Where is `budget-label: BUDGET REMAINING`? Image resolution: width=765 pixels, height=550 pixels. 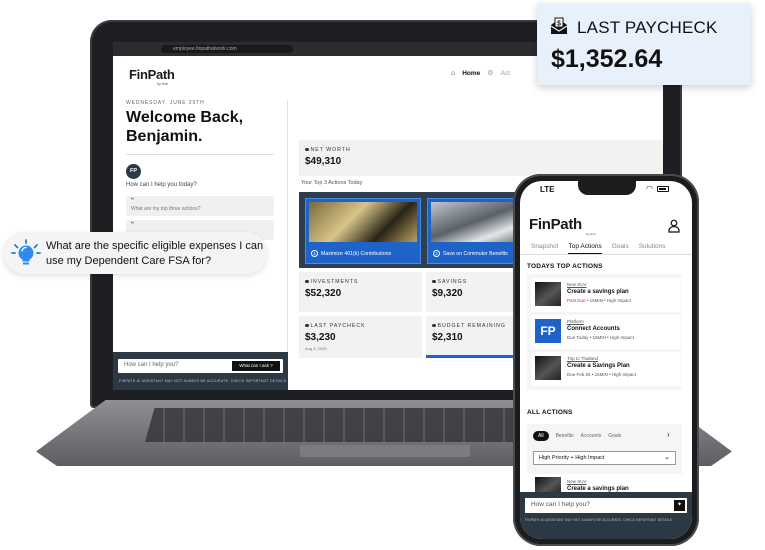
budget-label: BUDGET REMAINING is located at coordinates (471, 326).